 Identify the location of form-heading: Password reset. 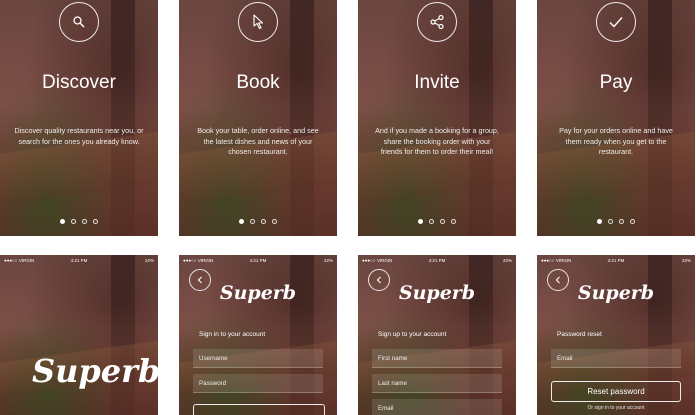
(579, 334).